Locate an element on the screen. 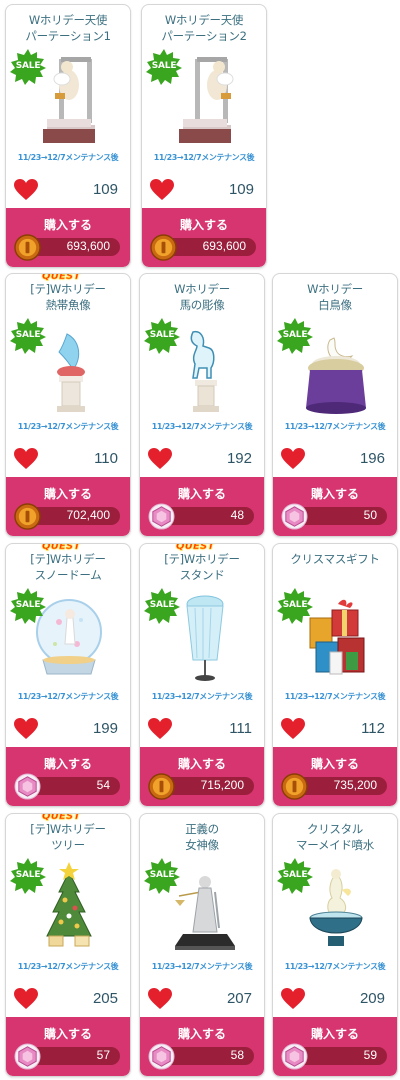 The width and height of the screenshot is (400, 1080). item-title: Wホリデー天使 パーテーション1 is located at coordinates (68, 28).